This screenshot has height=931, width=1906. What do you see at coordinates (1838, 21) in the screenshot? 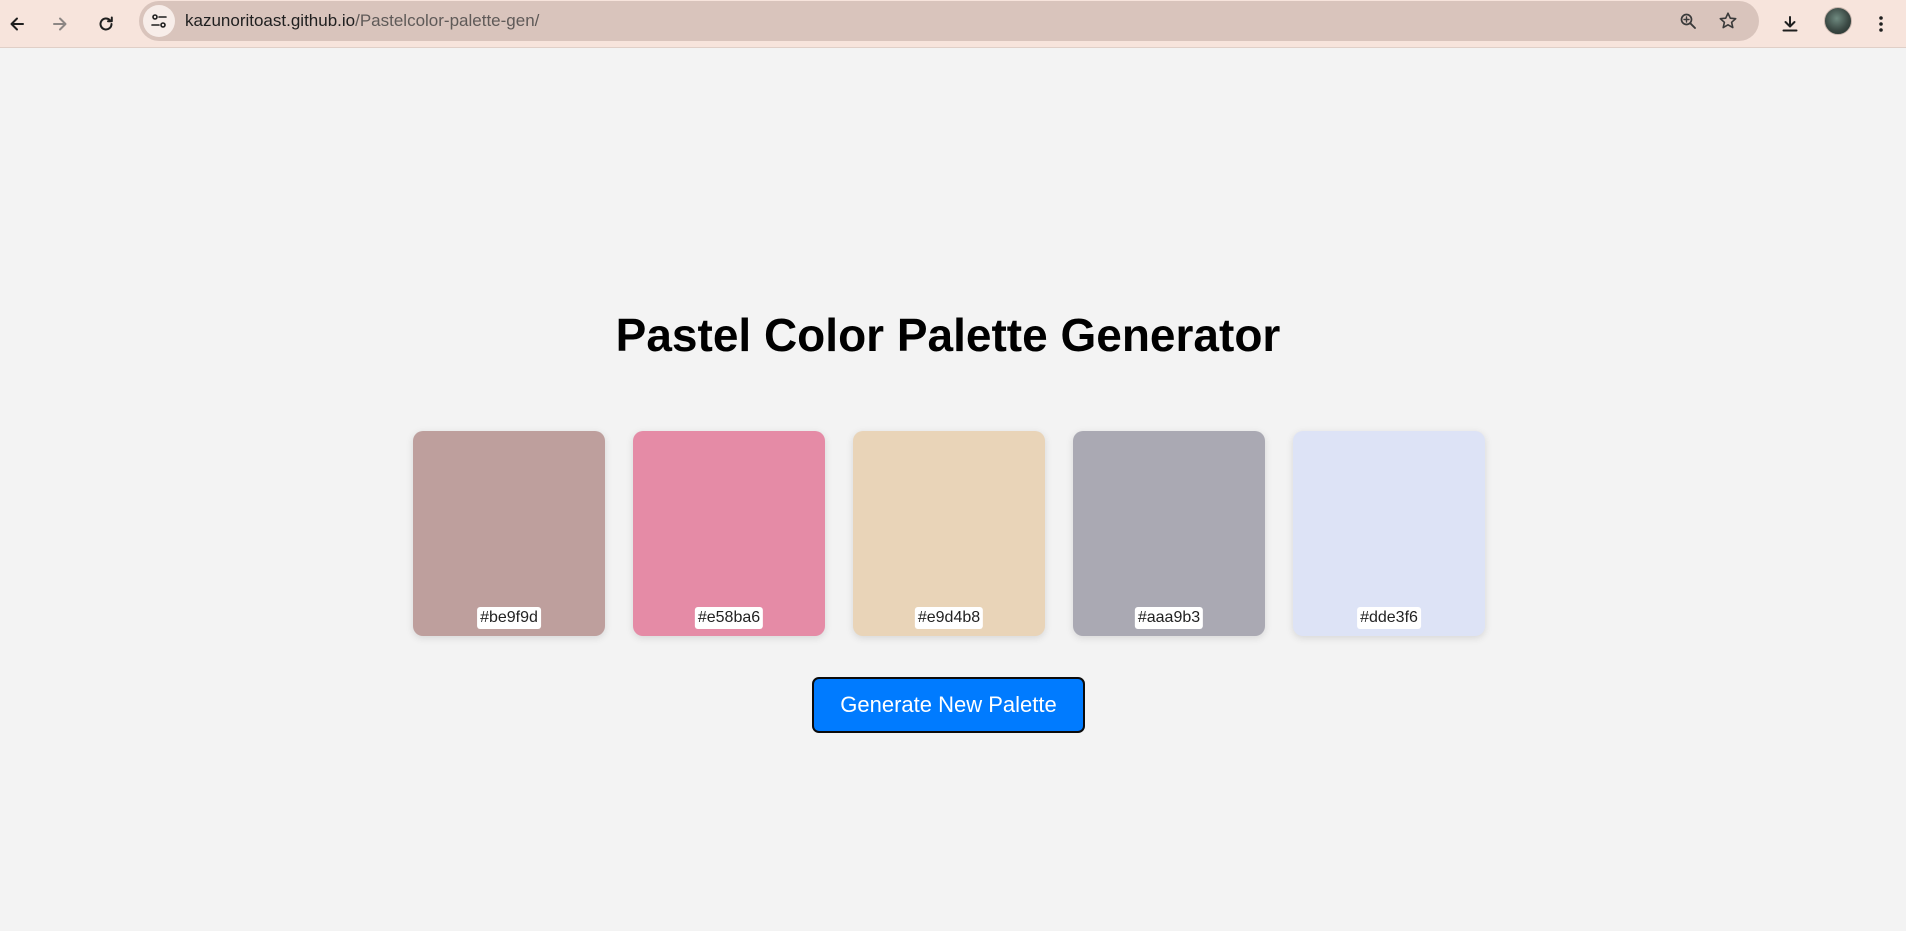
I see `avatar` at bounding box center [1838, 21].